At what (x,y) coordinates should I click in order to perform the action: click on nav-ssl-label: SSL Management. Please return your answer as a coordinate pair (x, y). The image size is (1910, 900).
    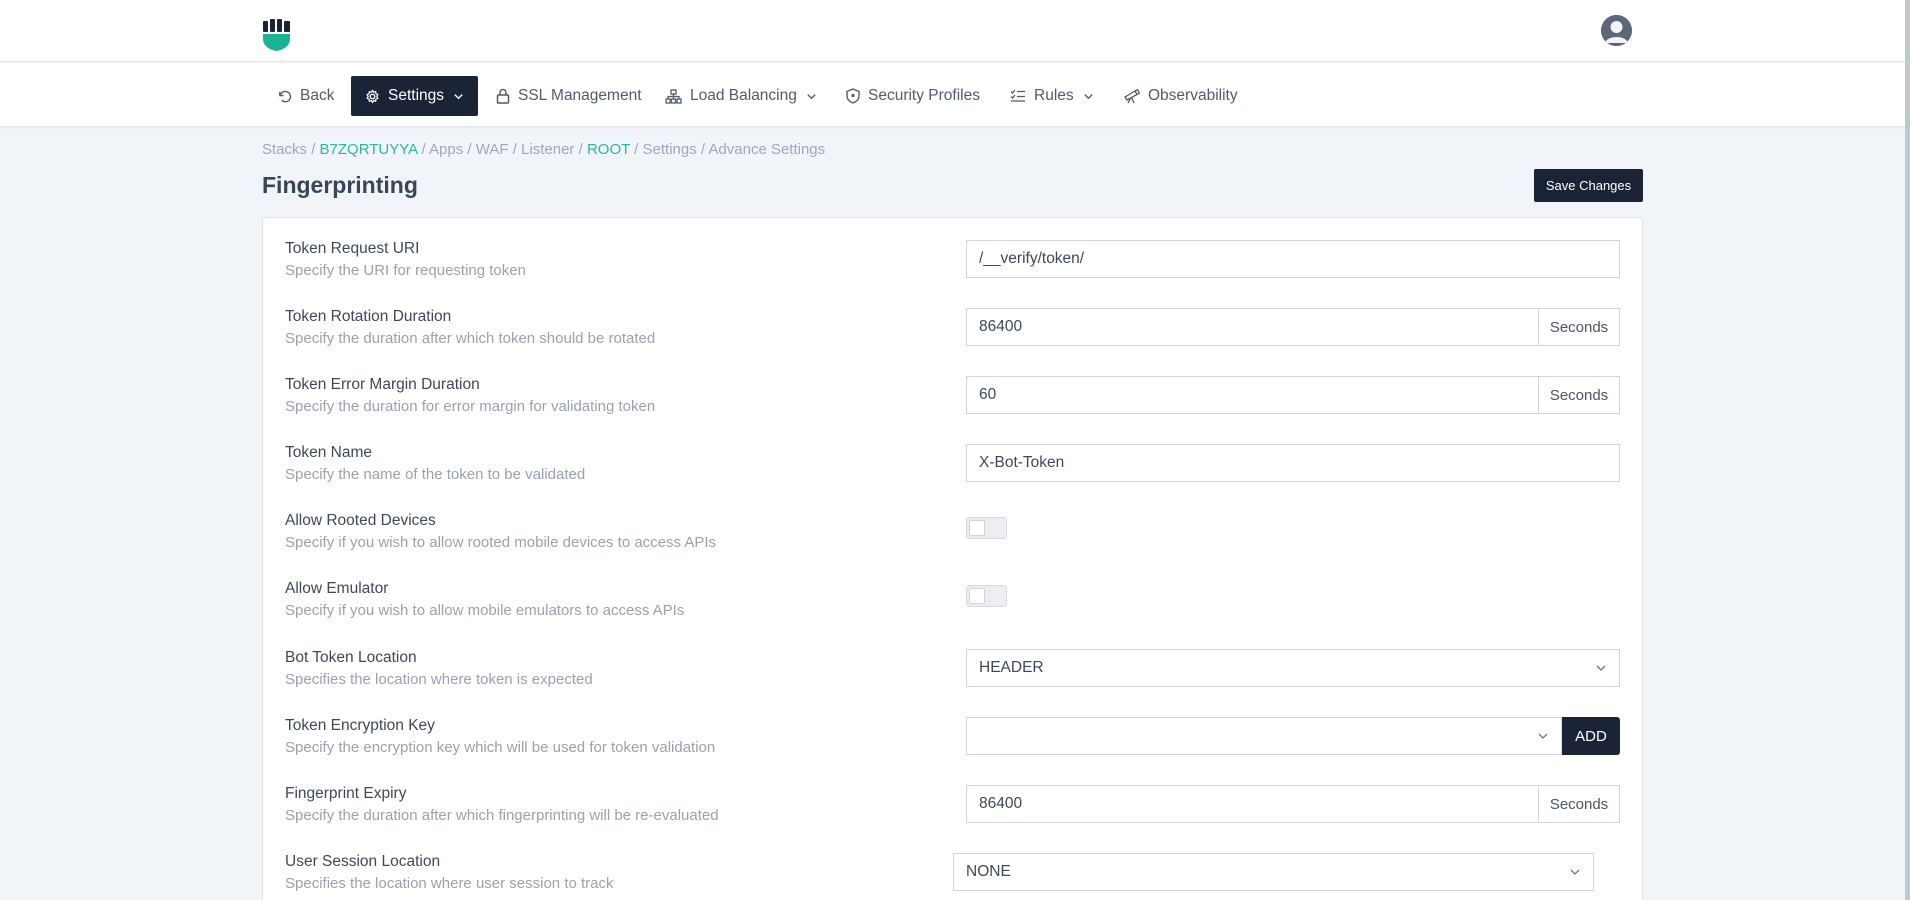
    Looking at the image, I should click on (580, 95).